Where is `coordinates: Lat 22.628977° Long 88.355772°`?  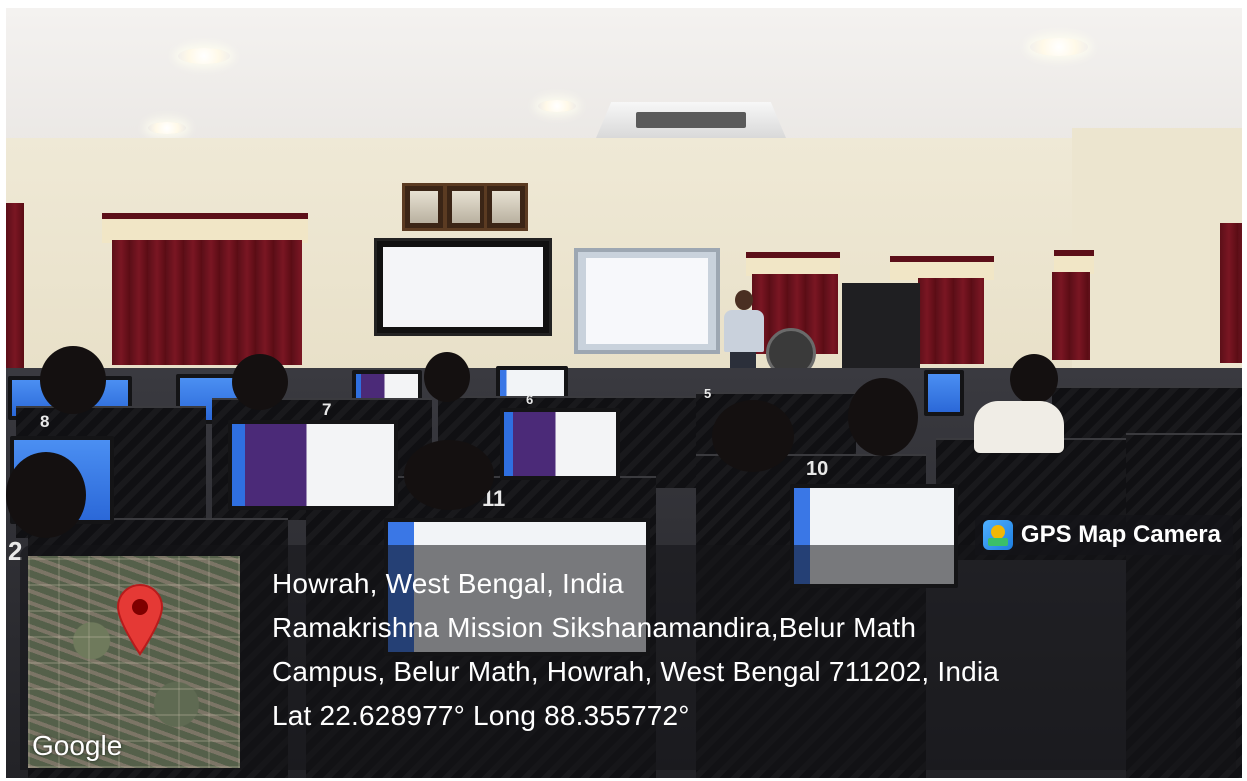 coordinates: Lat 22.628977° Long 88.355772° is located at coordinates (481, 715).